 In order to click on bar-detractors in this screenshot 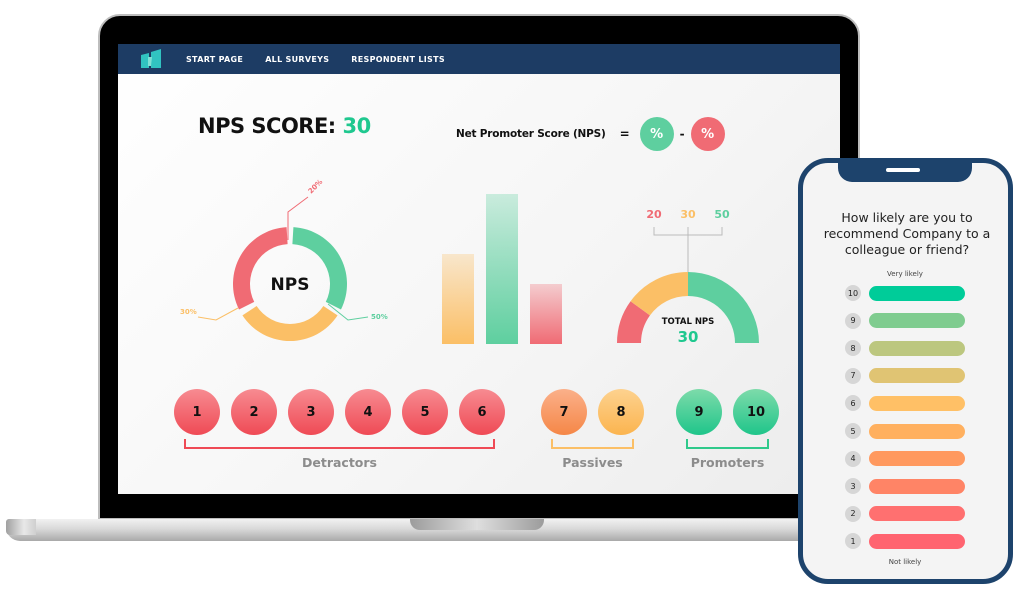, I will do `click(546, 314)`.